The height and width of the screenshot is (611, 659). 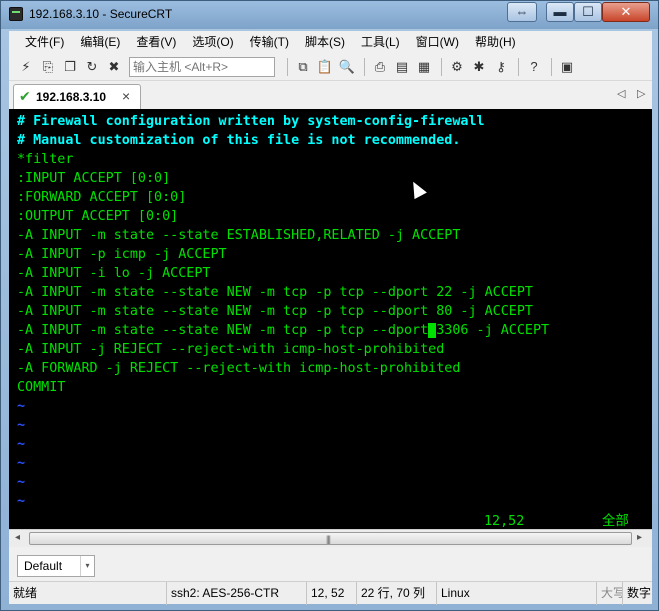 I want to click on sftp-icon: ▣, so click(x=567, y=67).